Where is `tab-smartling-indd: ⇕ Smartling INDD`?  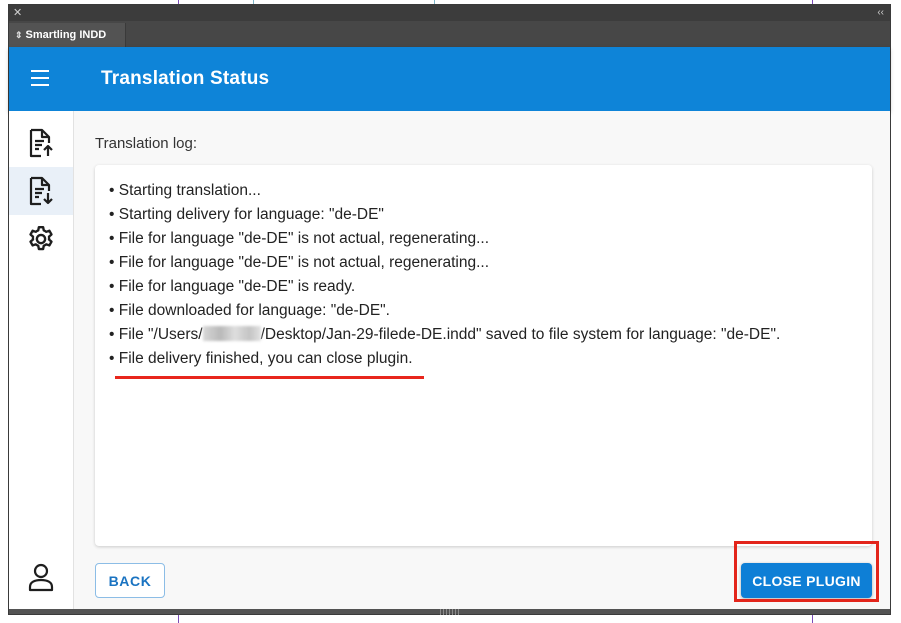
tab-smartling-indd: ⇕ Smartling INDD is located at coordinates (67, 35).